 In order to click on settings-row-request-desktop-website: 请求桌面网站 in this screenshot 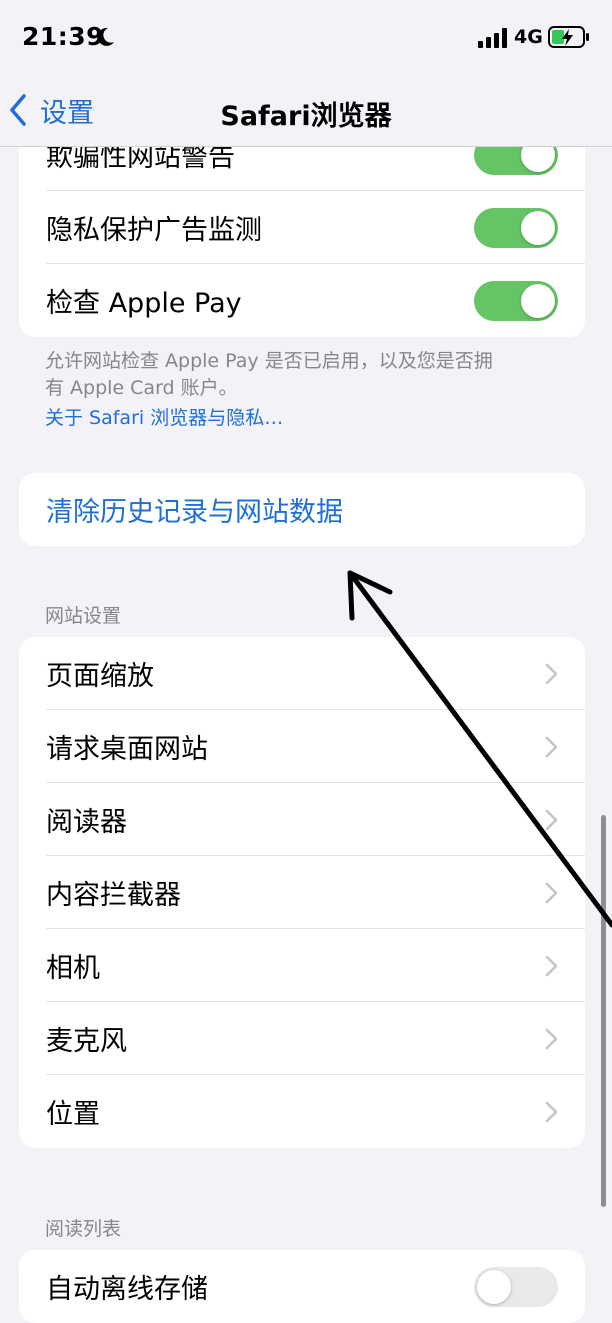, I will do `click(302, 746)`.